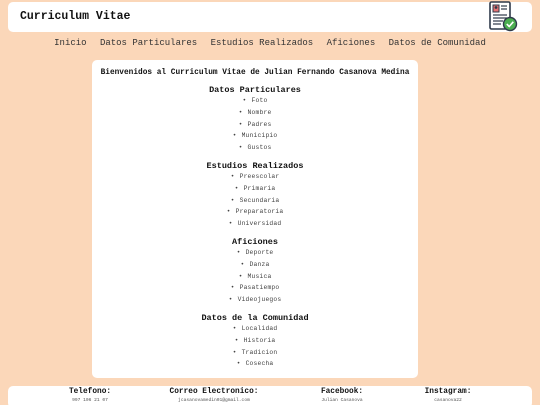 The height and width of the screenshot is (405, 540). I want to click on list-item: Cosecha, so click(255, 364).